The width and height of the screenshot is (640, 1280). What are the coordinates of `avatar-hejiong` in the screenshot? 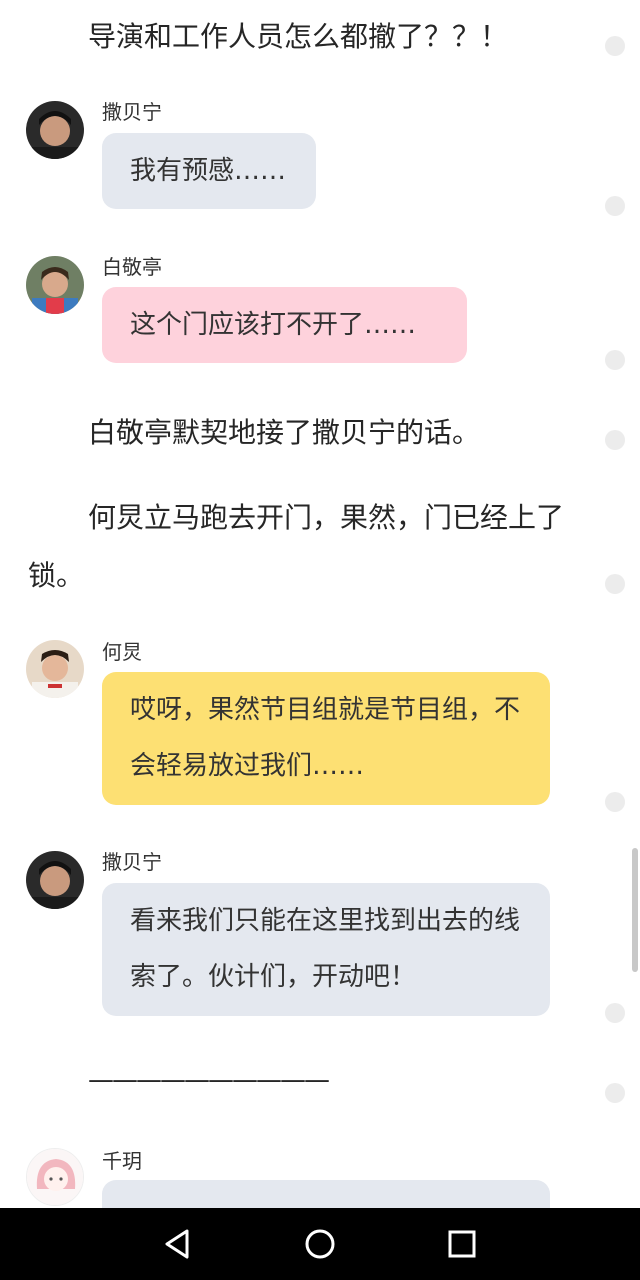 It's located at (55, 669).